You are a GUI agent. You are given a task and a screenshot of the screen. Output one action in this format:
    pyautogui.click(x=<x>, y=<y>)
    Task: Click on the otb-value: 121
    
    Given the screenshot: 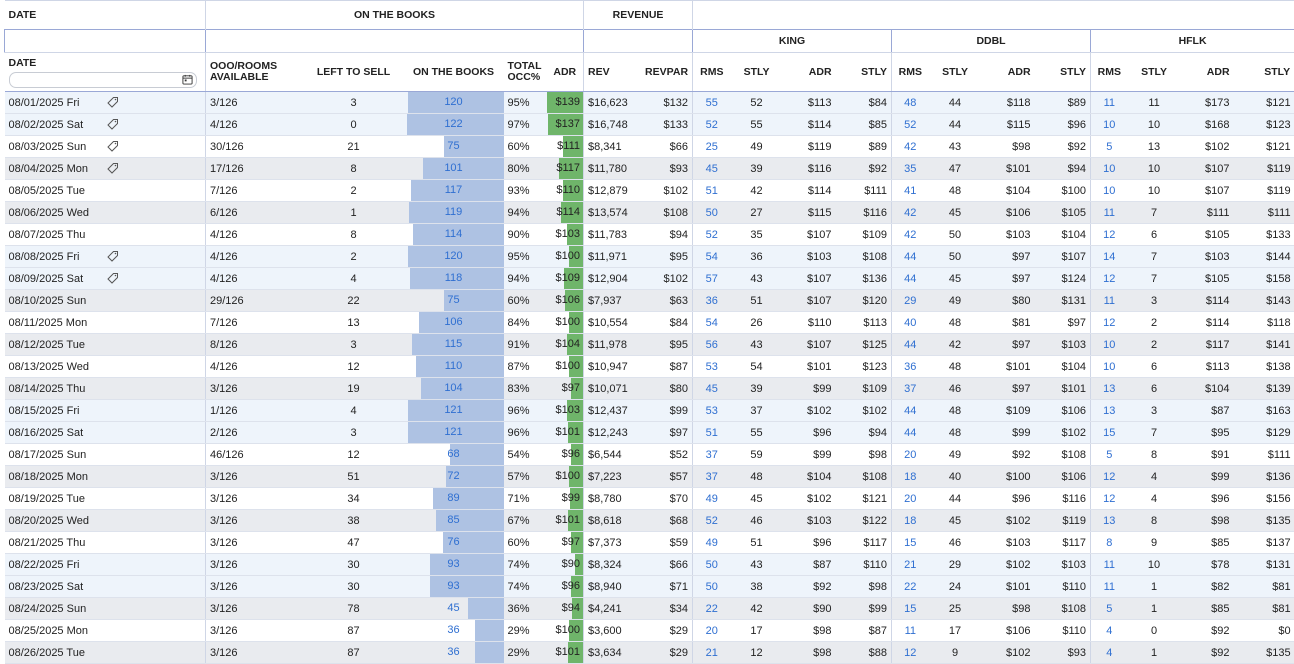 What is the action you would take?
    pyautogui.click(x=454, y=432)
    